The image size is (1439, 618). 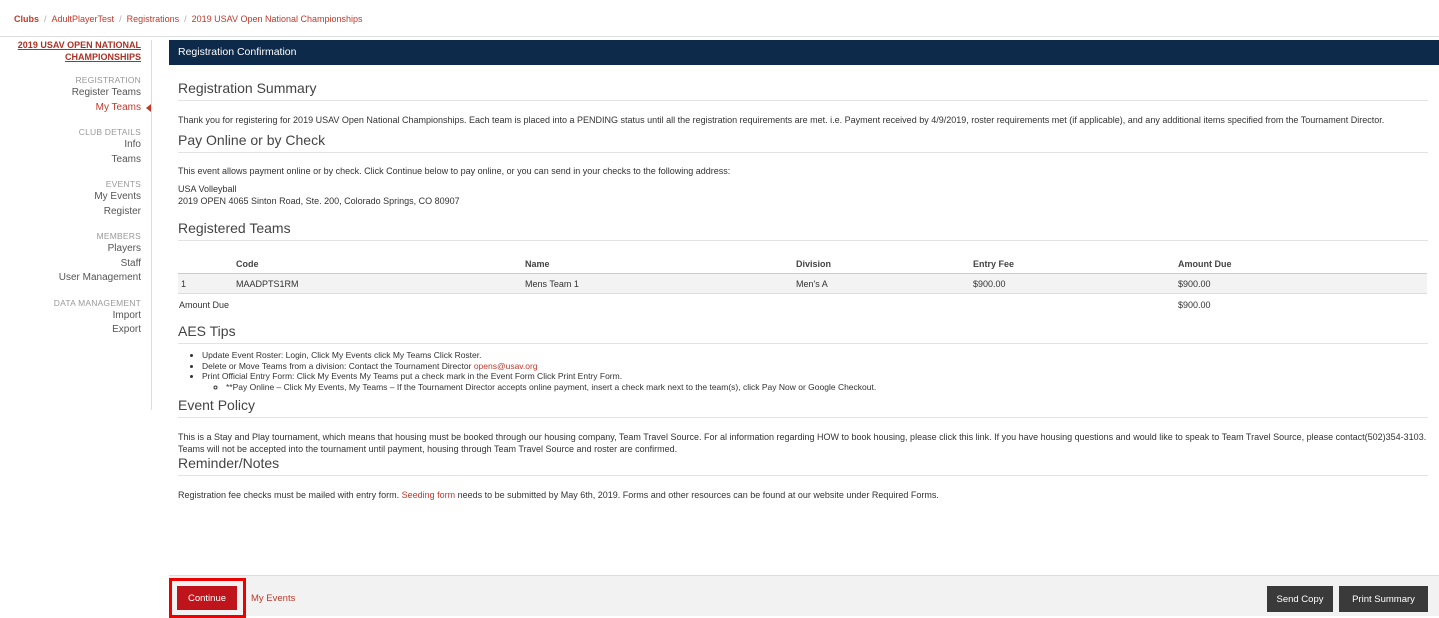 I want to click on col-amount-due: Amount Due, so click(x=1302, y=264).